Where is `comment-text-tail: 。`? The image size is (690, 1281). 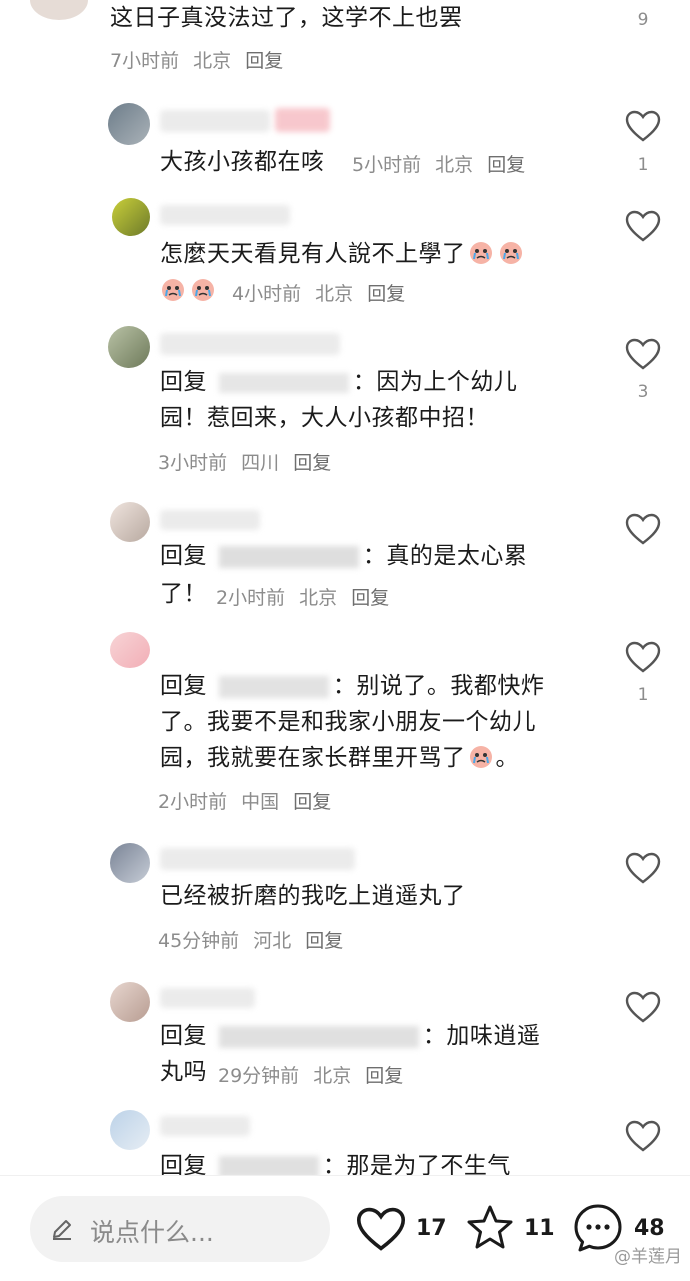 comment-text-tail: 。 is located at coordinates (507, 758).